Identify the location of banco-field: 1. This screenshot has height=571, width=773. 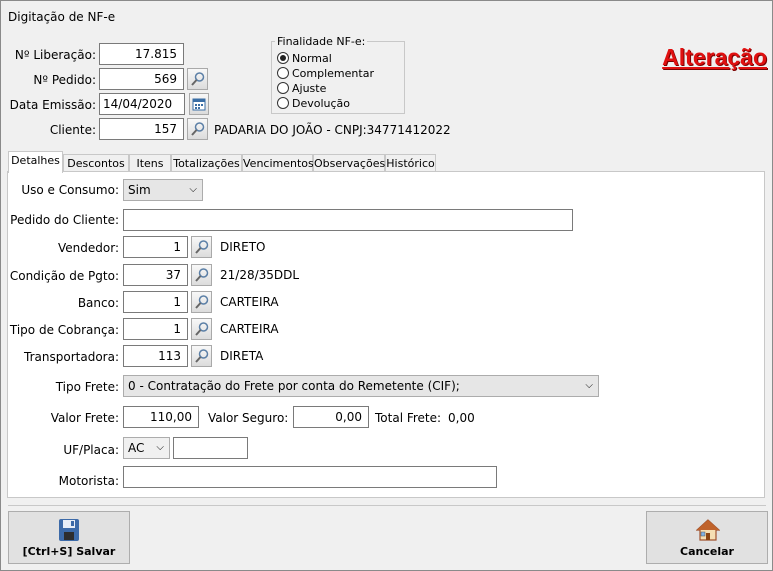
(155, 302).